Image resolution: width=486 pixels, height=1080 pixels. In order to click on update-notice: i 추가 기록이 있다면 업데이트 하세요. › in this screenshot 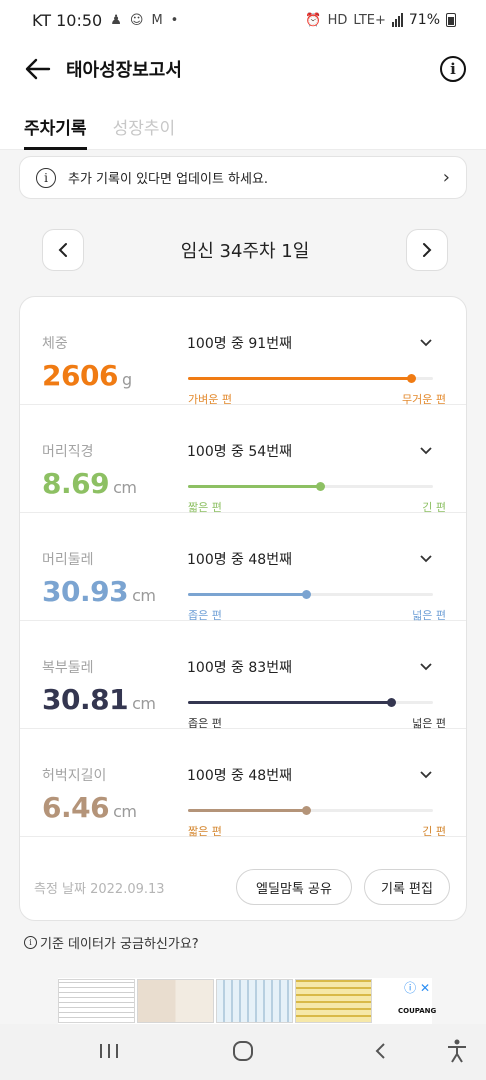, I will do `click(243, 177)`.